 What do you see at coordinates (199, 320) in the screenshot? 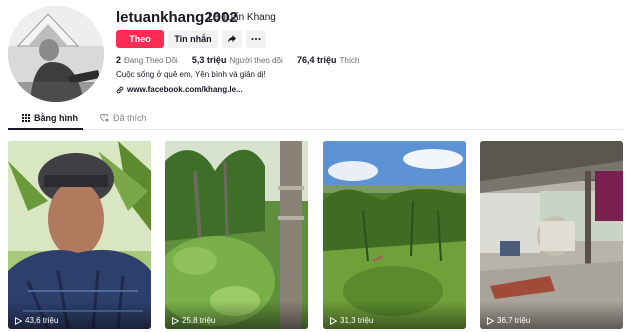
I see `view-count-text: 25,8 triệu` at bounding box center [199, 320].